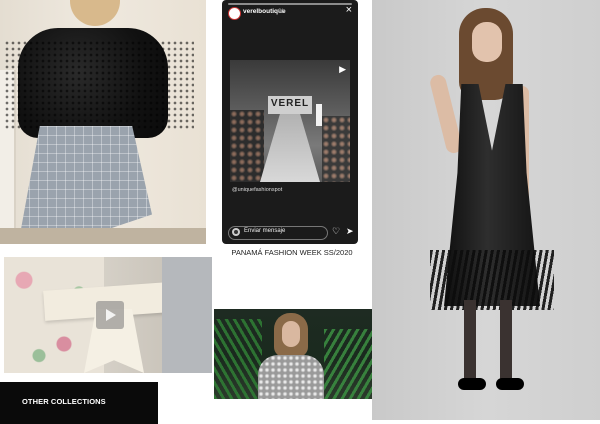 The width and height of the screenshot is (600, 424). Describe the element at coordinates (470, 341) in the screenshot. I see `model-leg-left` at that location.